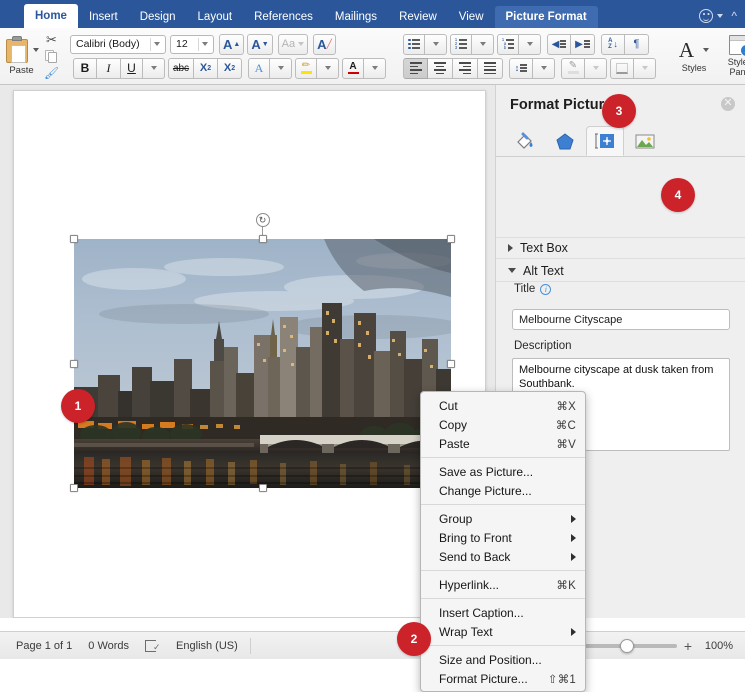  Describe the element at coordinates (415, 68) in the screenshot. I see `align-left-button` at that location.